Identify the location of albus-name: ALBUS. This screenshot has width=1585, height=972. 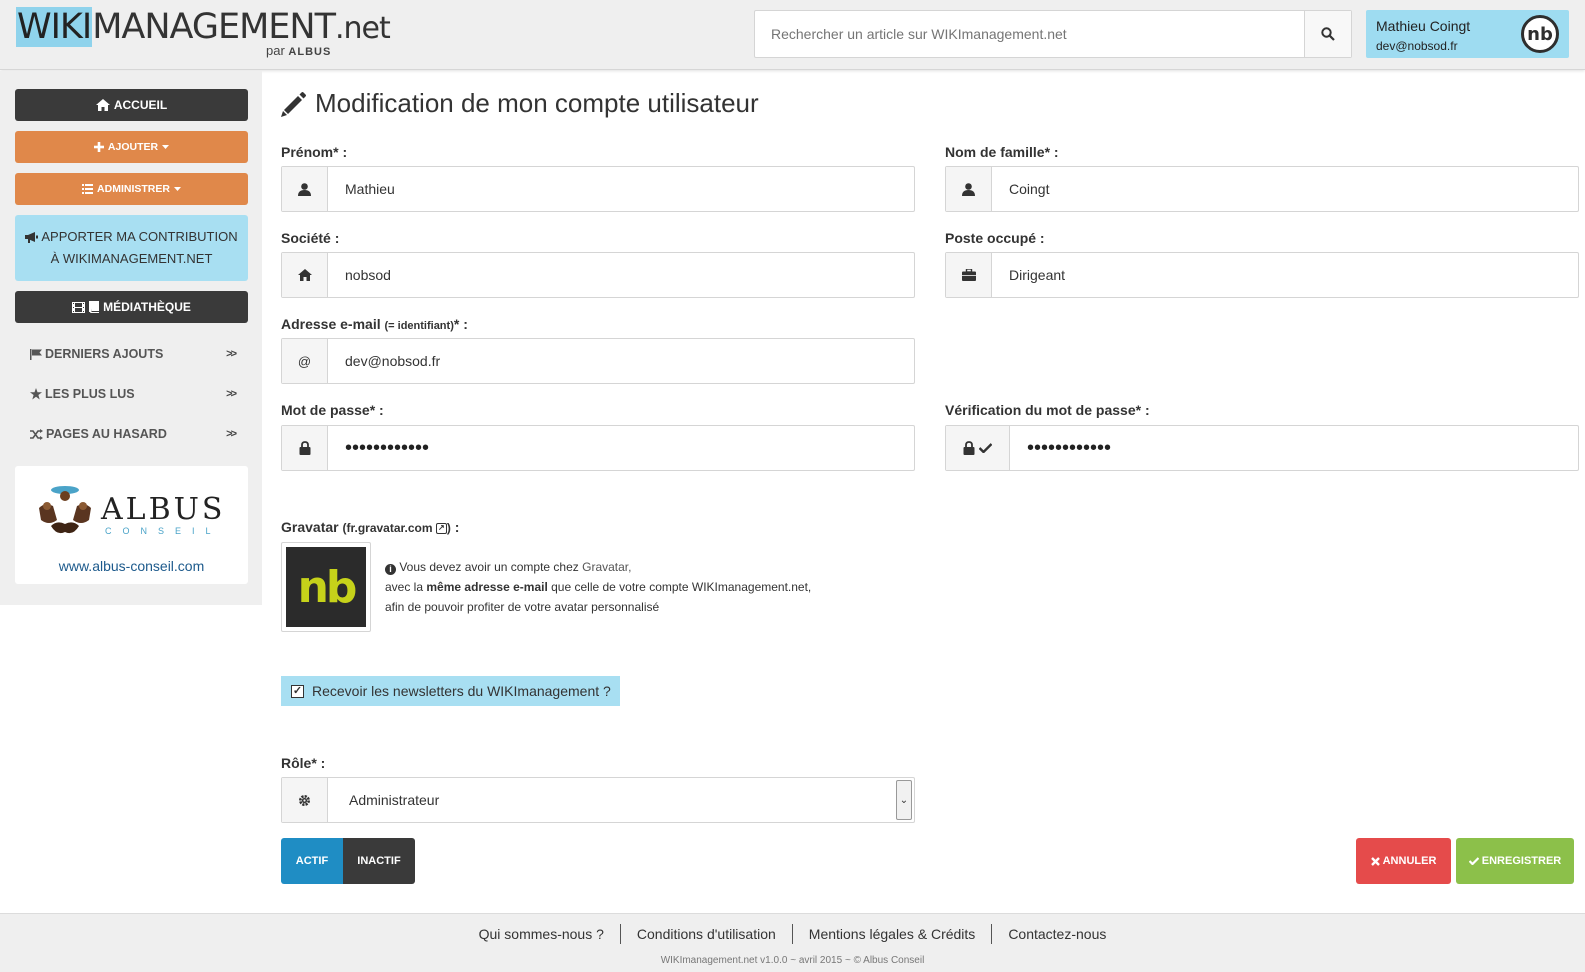
(163, 509).